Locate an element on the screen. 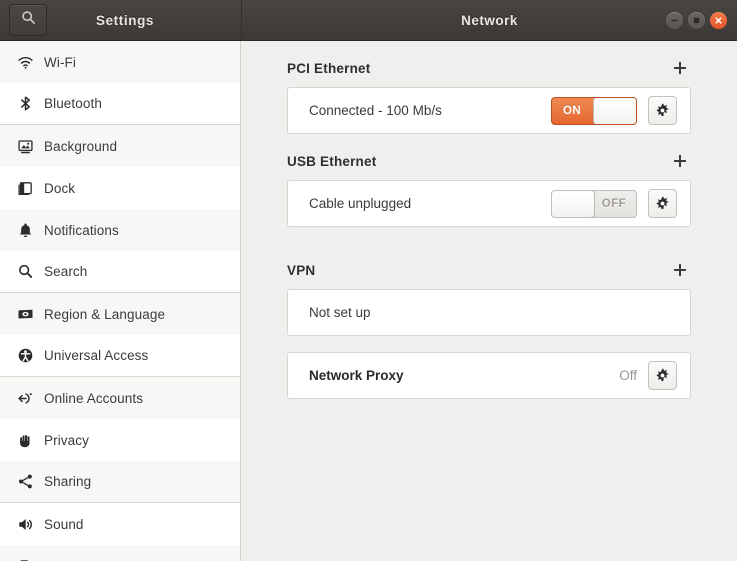 The image size is (737, 561). sidebar-item-label: Dock is located at coordinates (60, 188).